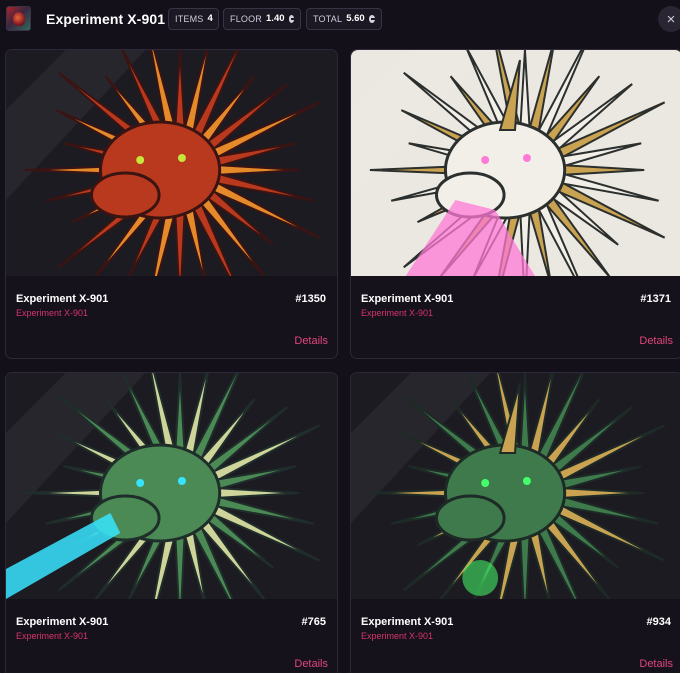 This screenshot has width=680, height=673. Describe the element at coordinates (328, 19) in the screenshot. I see `total-stat-label: TOTAL` at that location.